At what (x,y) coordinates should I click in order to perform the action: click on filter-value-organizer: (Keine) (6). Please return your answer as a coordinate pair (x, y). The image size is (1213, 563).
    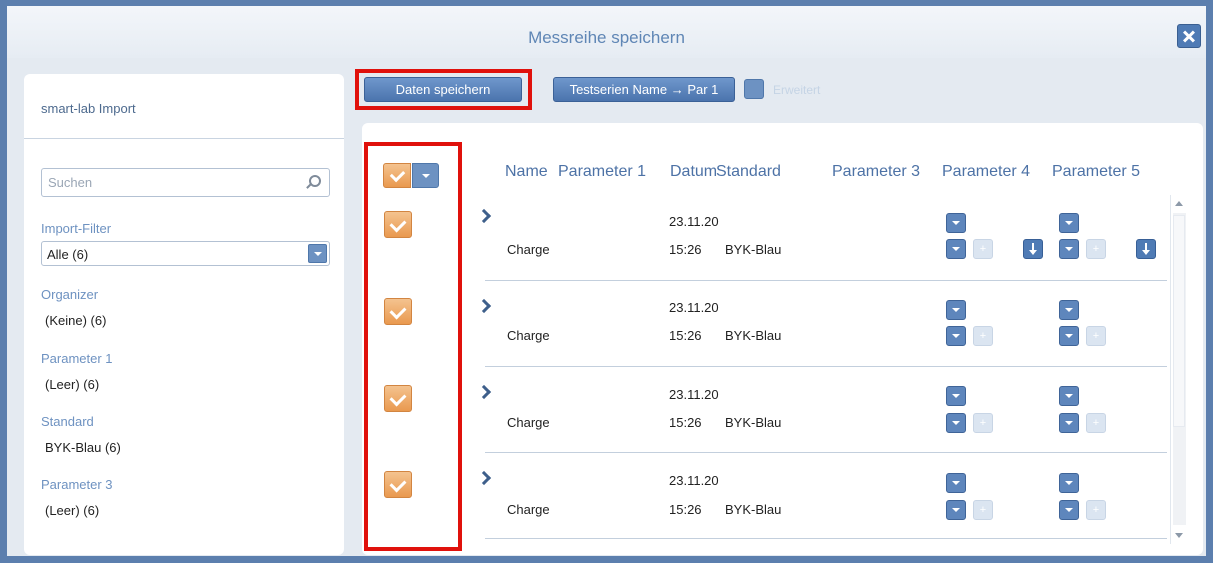
    Looking at the image, I should click on (75, 320).